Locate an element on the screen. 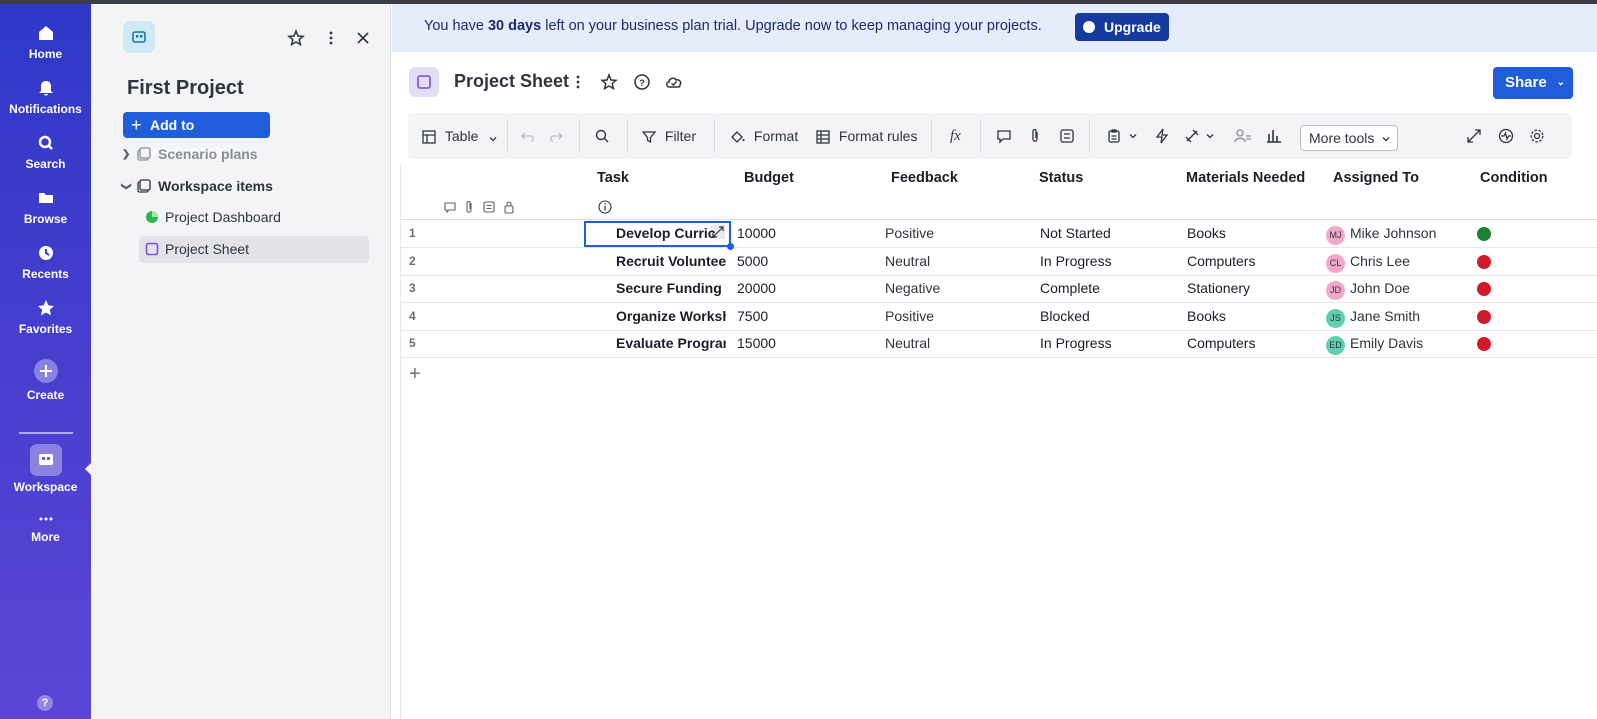 Image resolution: width=1597 pixels, height=719 pixels. budget-cell: 10000 is located at coordinates (802, 233).